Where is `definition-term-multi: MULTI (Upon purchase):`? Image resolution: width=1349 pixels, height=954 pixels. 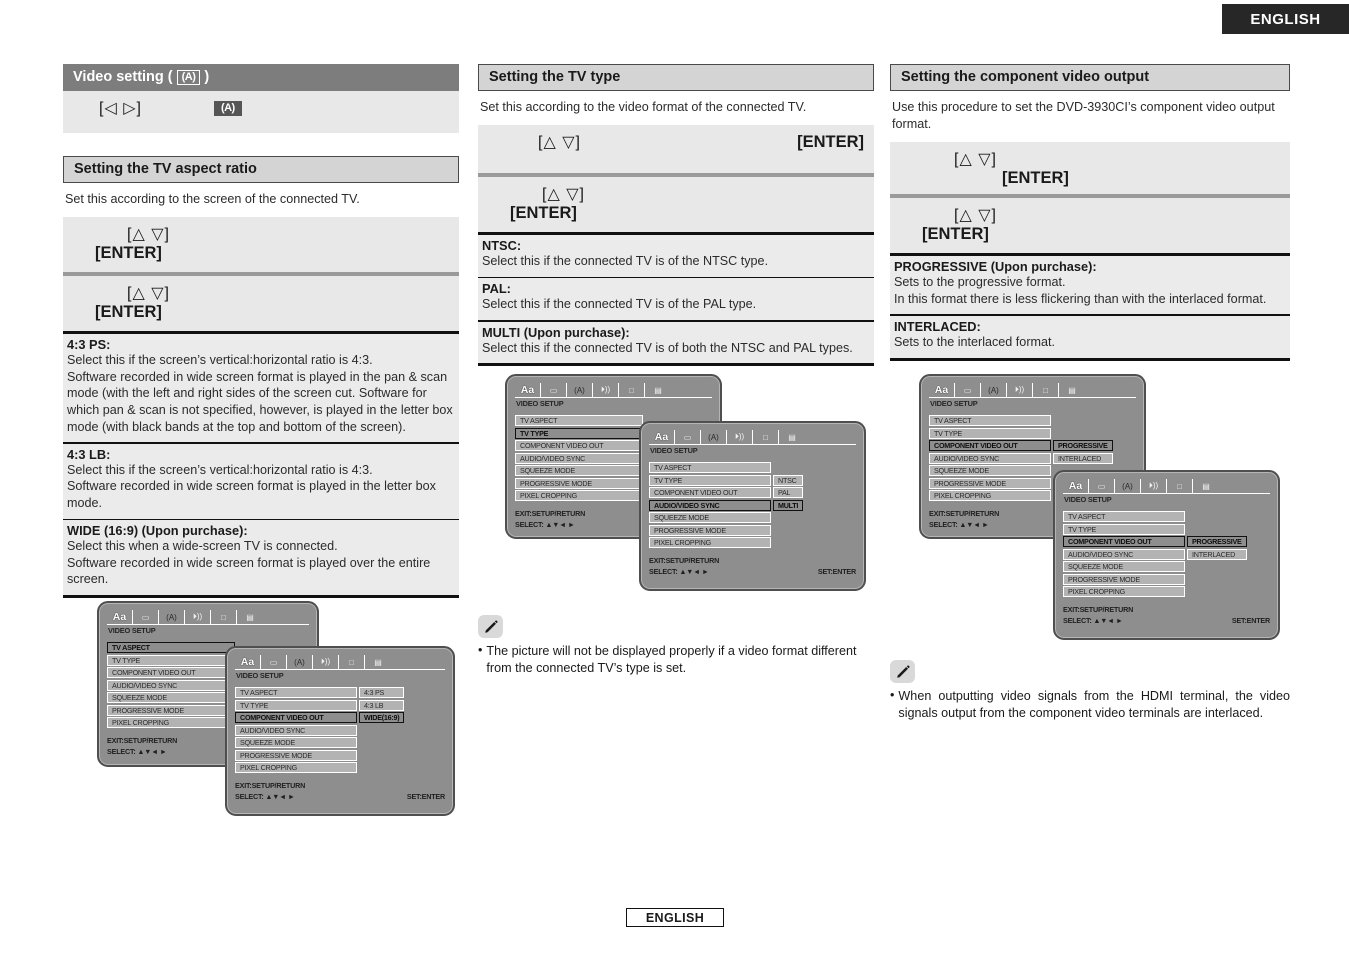
definition-term-multi: MULTI (Upon purchase): is located at coordinates (556, 332).